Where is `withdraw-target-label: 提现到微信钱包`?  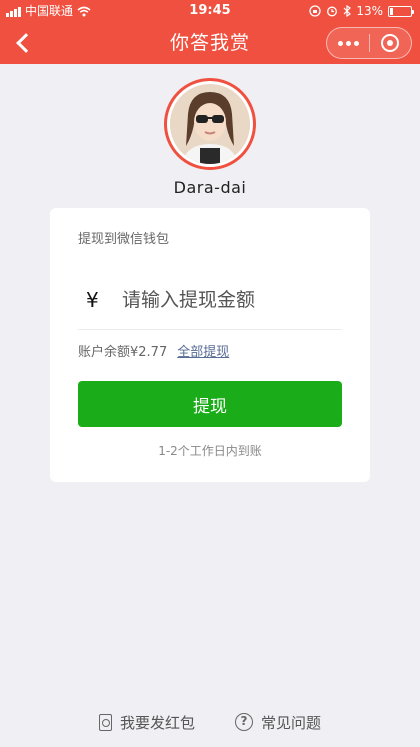 withdraw-target-label: 提现到微信钱包 is located at coordinates (124, 239).